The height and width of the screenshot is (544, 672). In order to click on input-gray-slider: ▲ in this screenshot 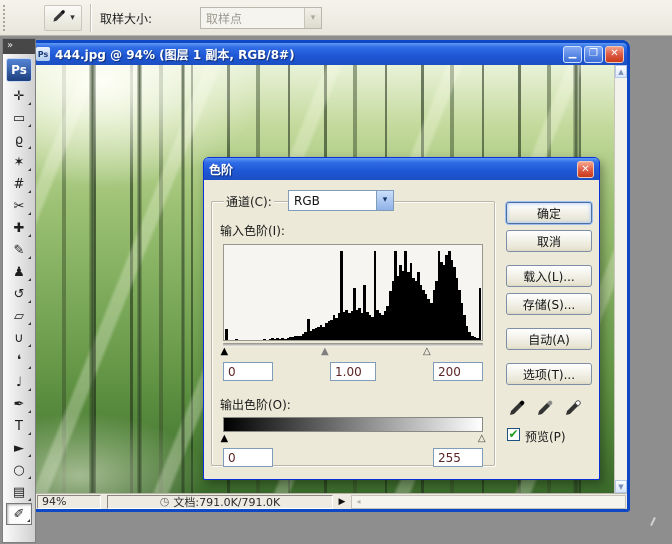, I will do `click(325, 352)`.